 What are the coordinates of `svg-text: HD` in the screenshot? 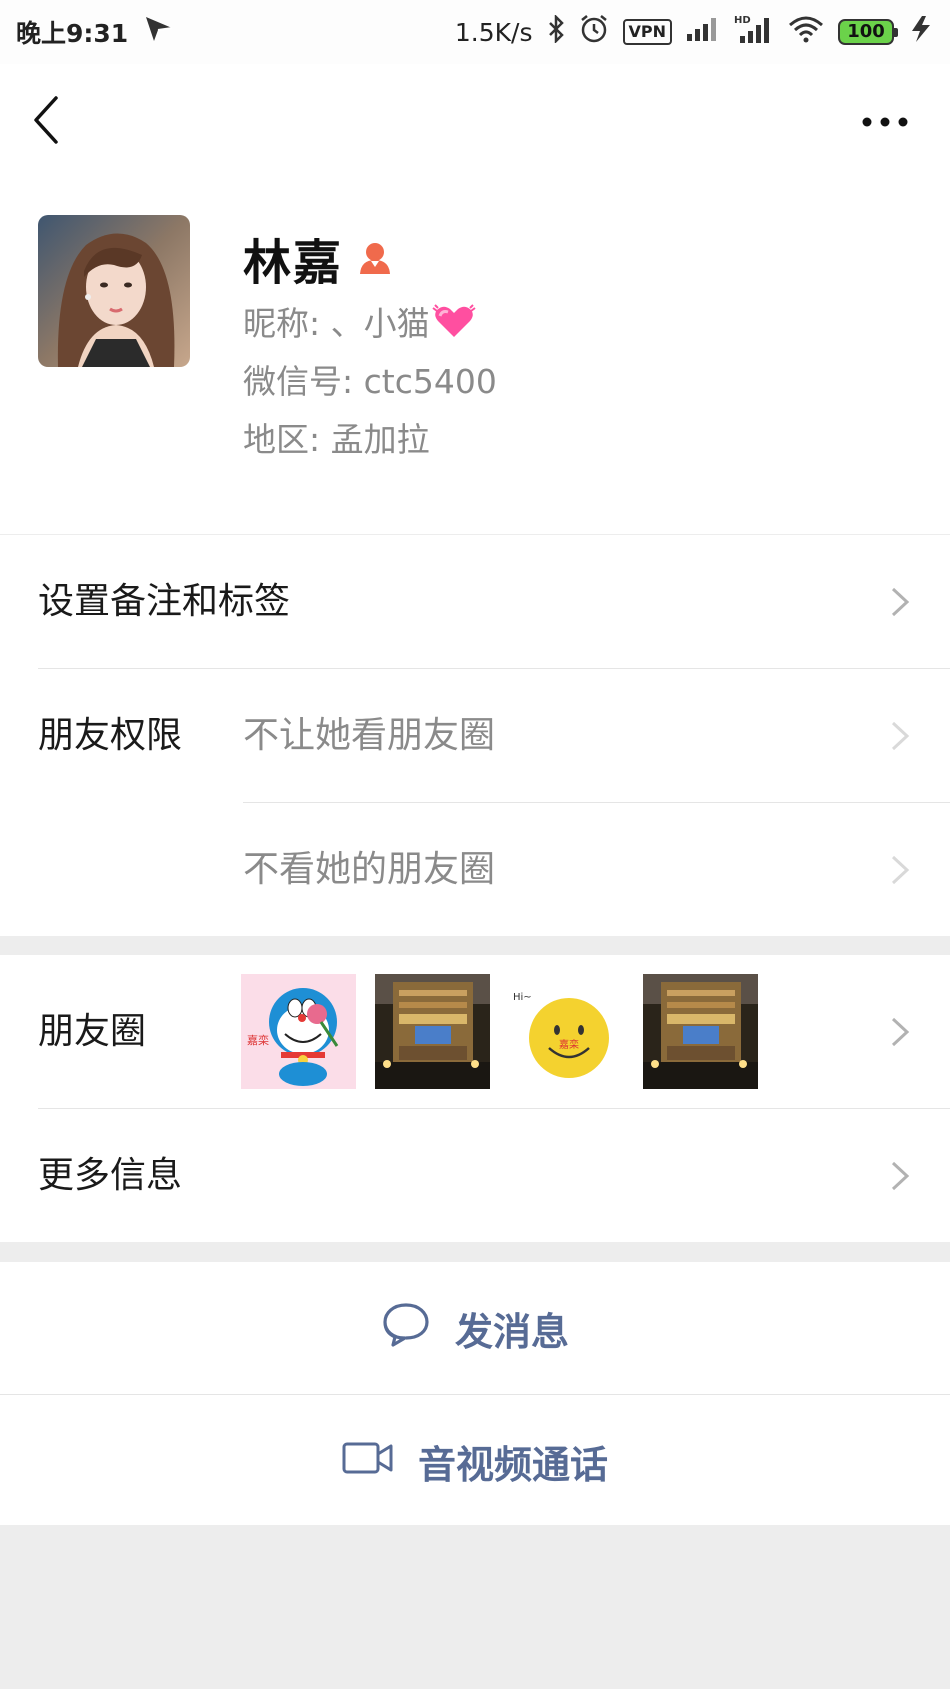 It's located at (742, 20).